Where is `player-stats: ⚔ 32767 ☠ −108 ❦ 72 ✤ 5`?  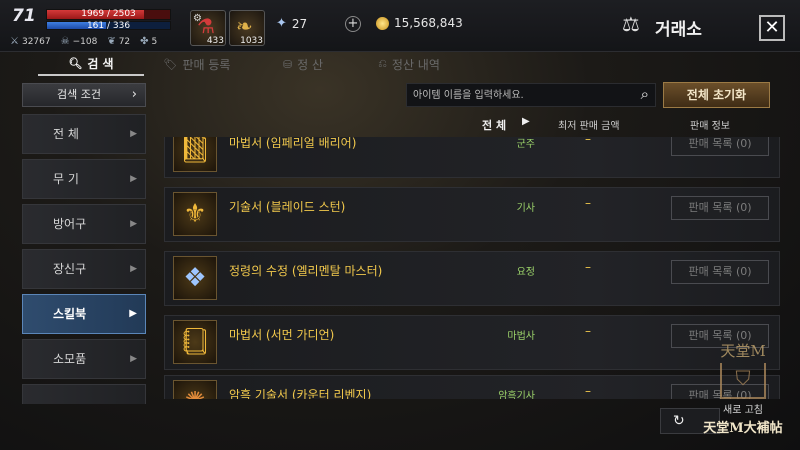 player-stats: ⚔ 32767 ☠ −108 ❦ 72 ✤ 5 is located at coordinates (83, 41).